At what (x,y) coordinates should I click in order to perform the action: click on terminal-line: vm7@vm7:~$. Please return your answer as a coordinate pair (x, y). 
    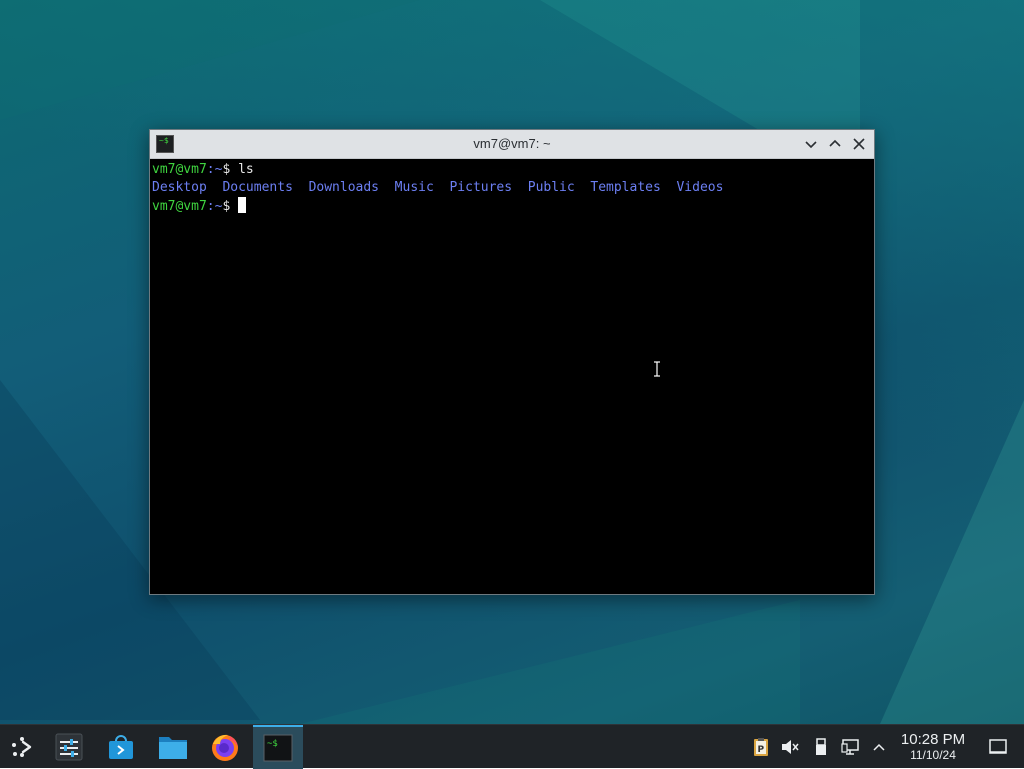
    Looking at the image, I should click on (512, 206).